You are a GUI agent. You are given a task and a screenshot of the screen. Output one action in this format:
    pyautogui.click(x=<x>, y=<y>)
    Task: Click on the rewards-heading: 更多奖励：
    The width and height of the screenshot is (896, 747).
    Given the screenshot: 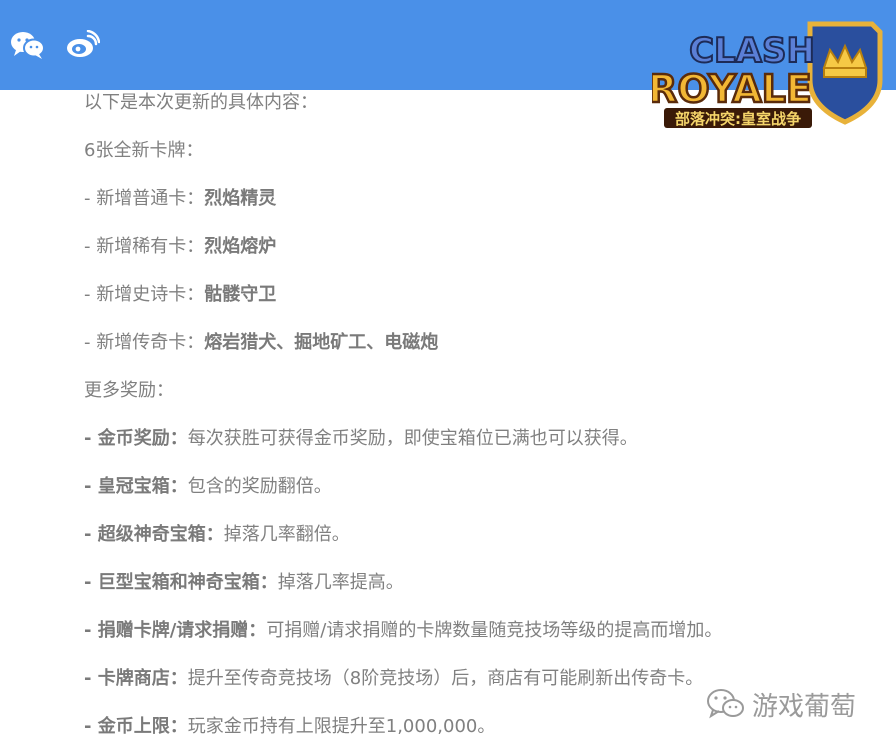 What is the action you would take?
    pyautogui.click(x=129, y=390)
    